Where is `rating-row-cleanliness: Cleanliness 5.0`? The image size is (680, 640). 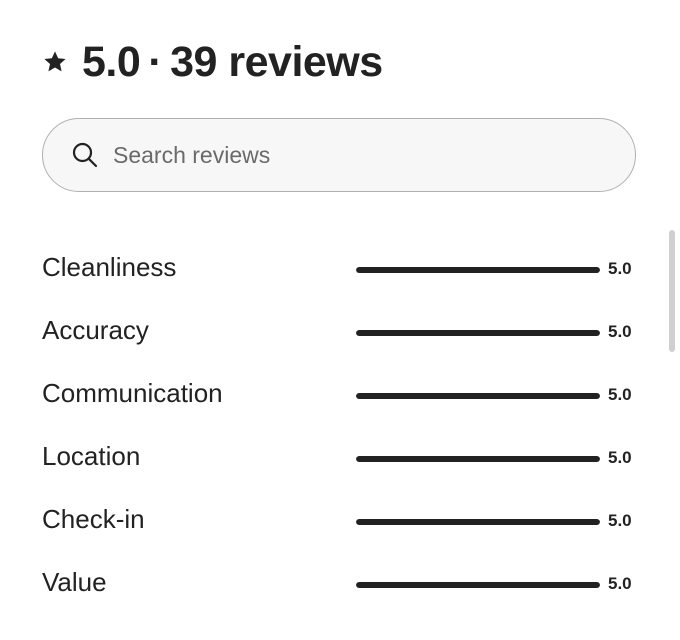
rating-row-cleanliness: Cleanliness 5.0 is located at coordinates (342, 269).